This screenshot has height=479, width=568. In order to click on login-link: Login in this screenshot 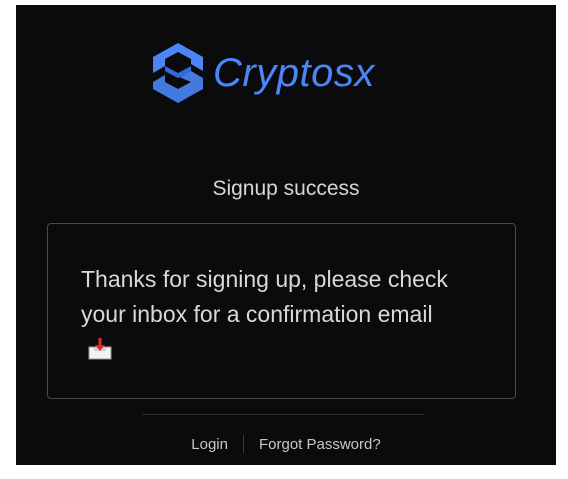, I will do `click(209, 444)`.